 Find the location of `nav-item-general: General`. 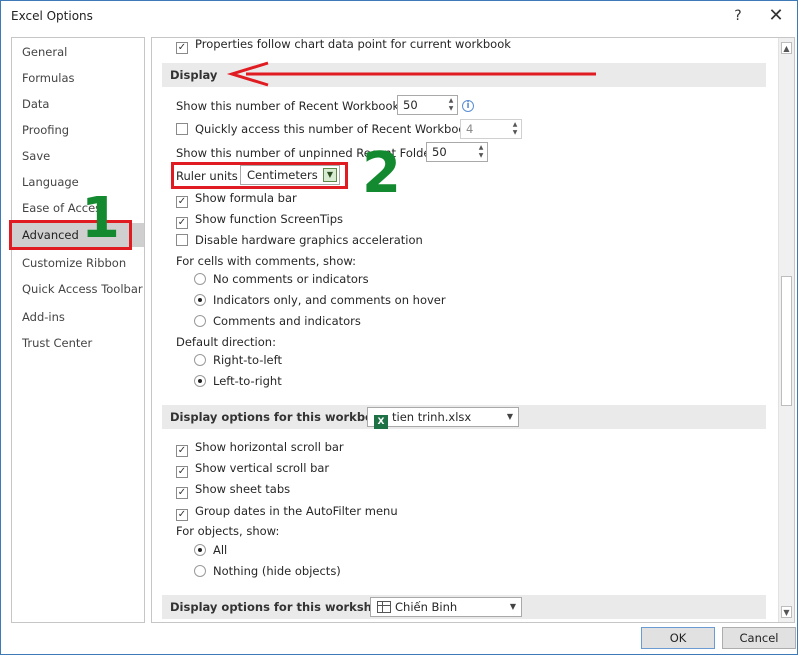

nav-item-general: General is located at coordinates (78, 52).